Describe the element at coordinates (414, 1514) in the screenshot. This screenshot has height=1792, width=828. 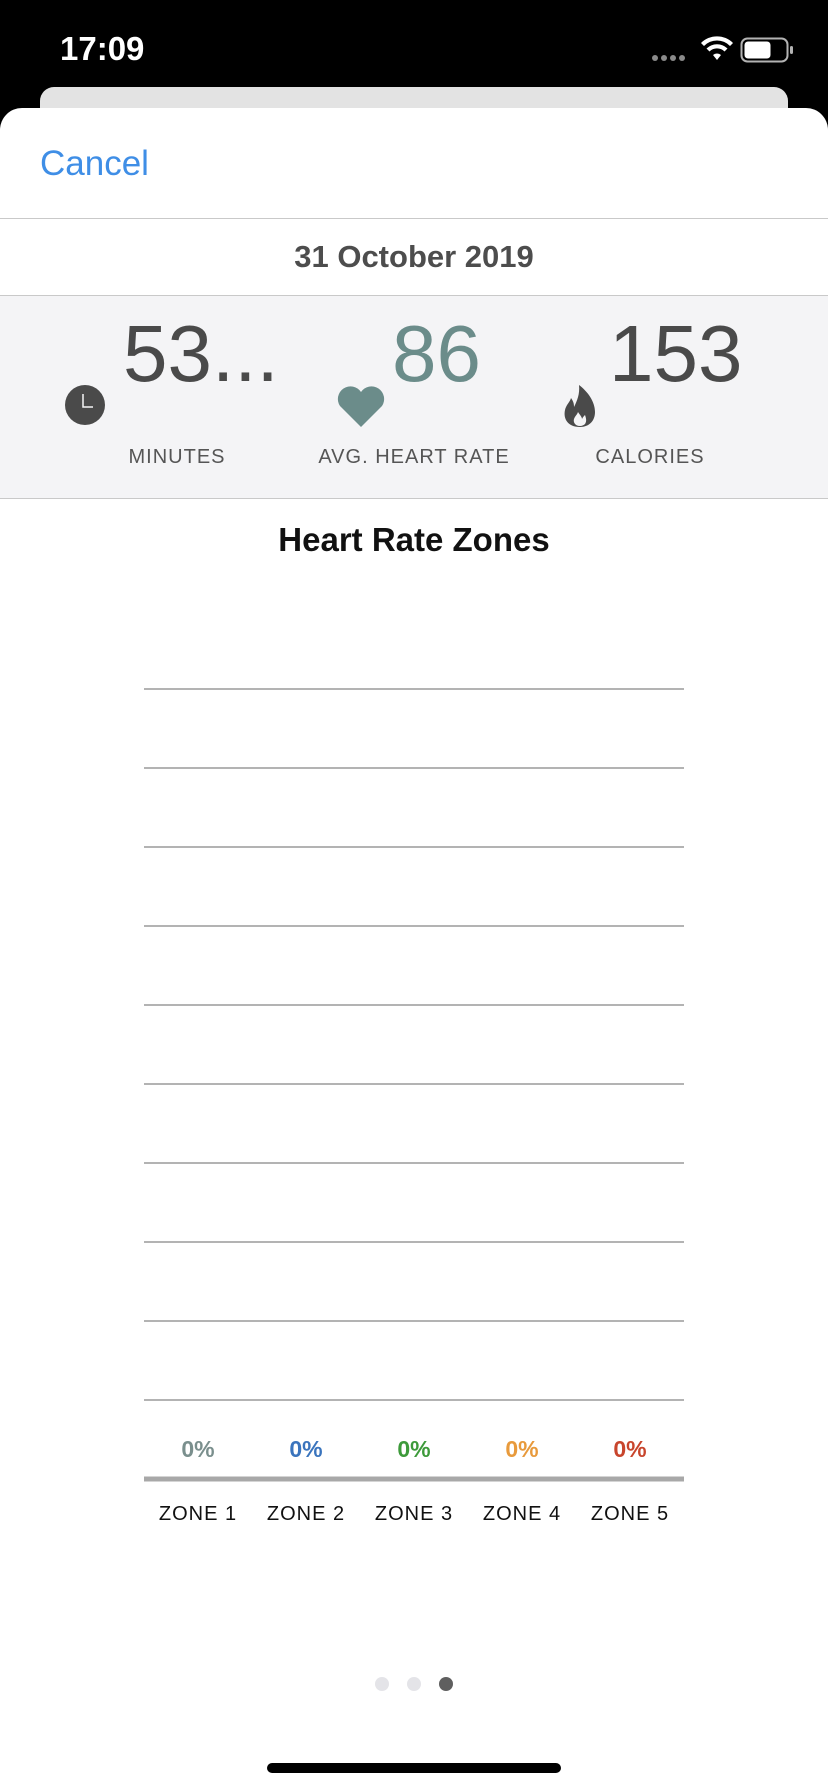
I see `zone-category-label: ZONE 3` at that location.